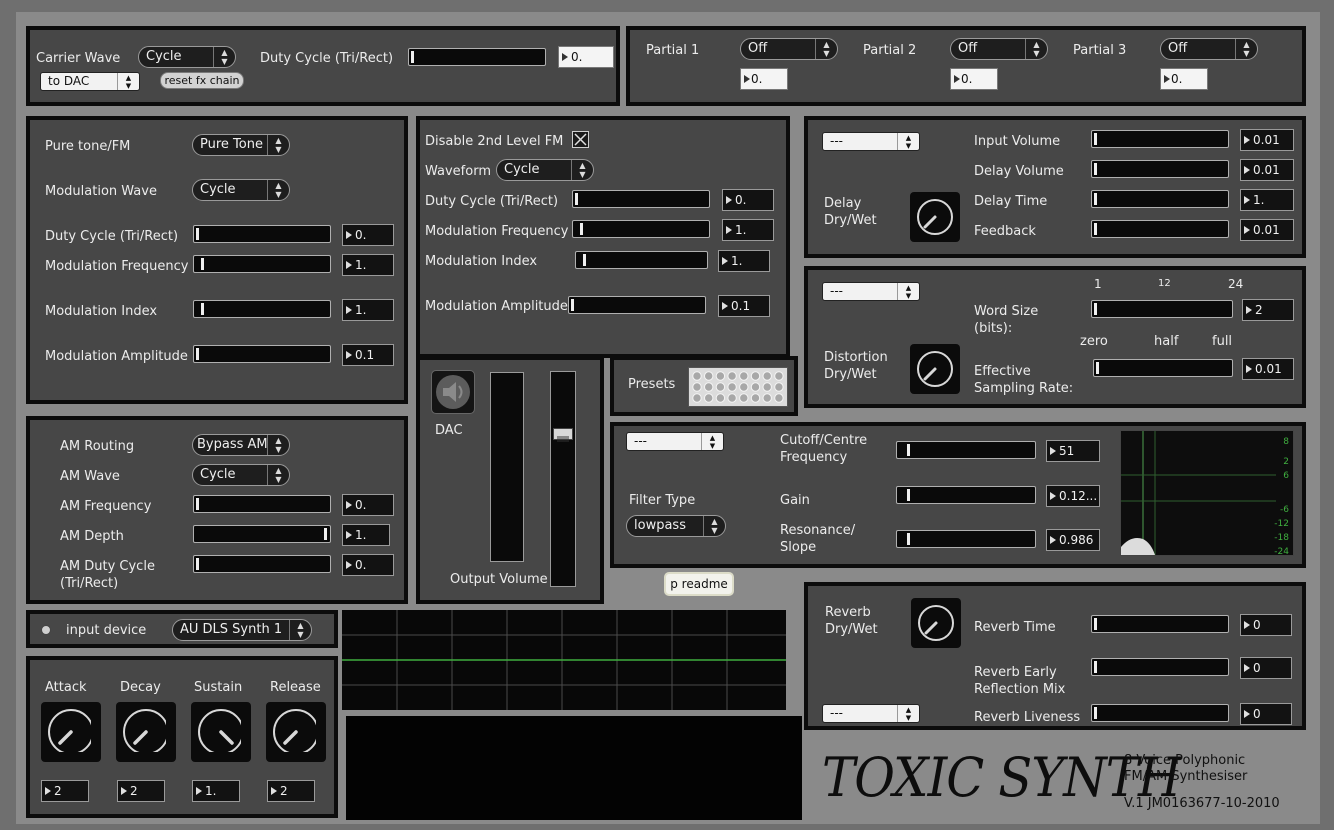 The height and width of the screenshot is (830, 1334). Describe the element at coordinates (141, 791) in the screenshot. I see `decay-number: 2` at that location.